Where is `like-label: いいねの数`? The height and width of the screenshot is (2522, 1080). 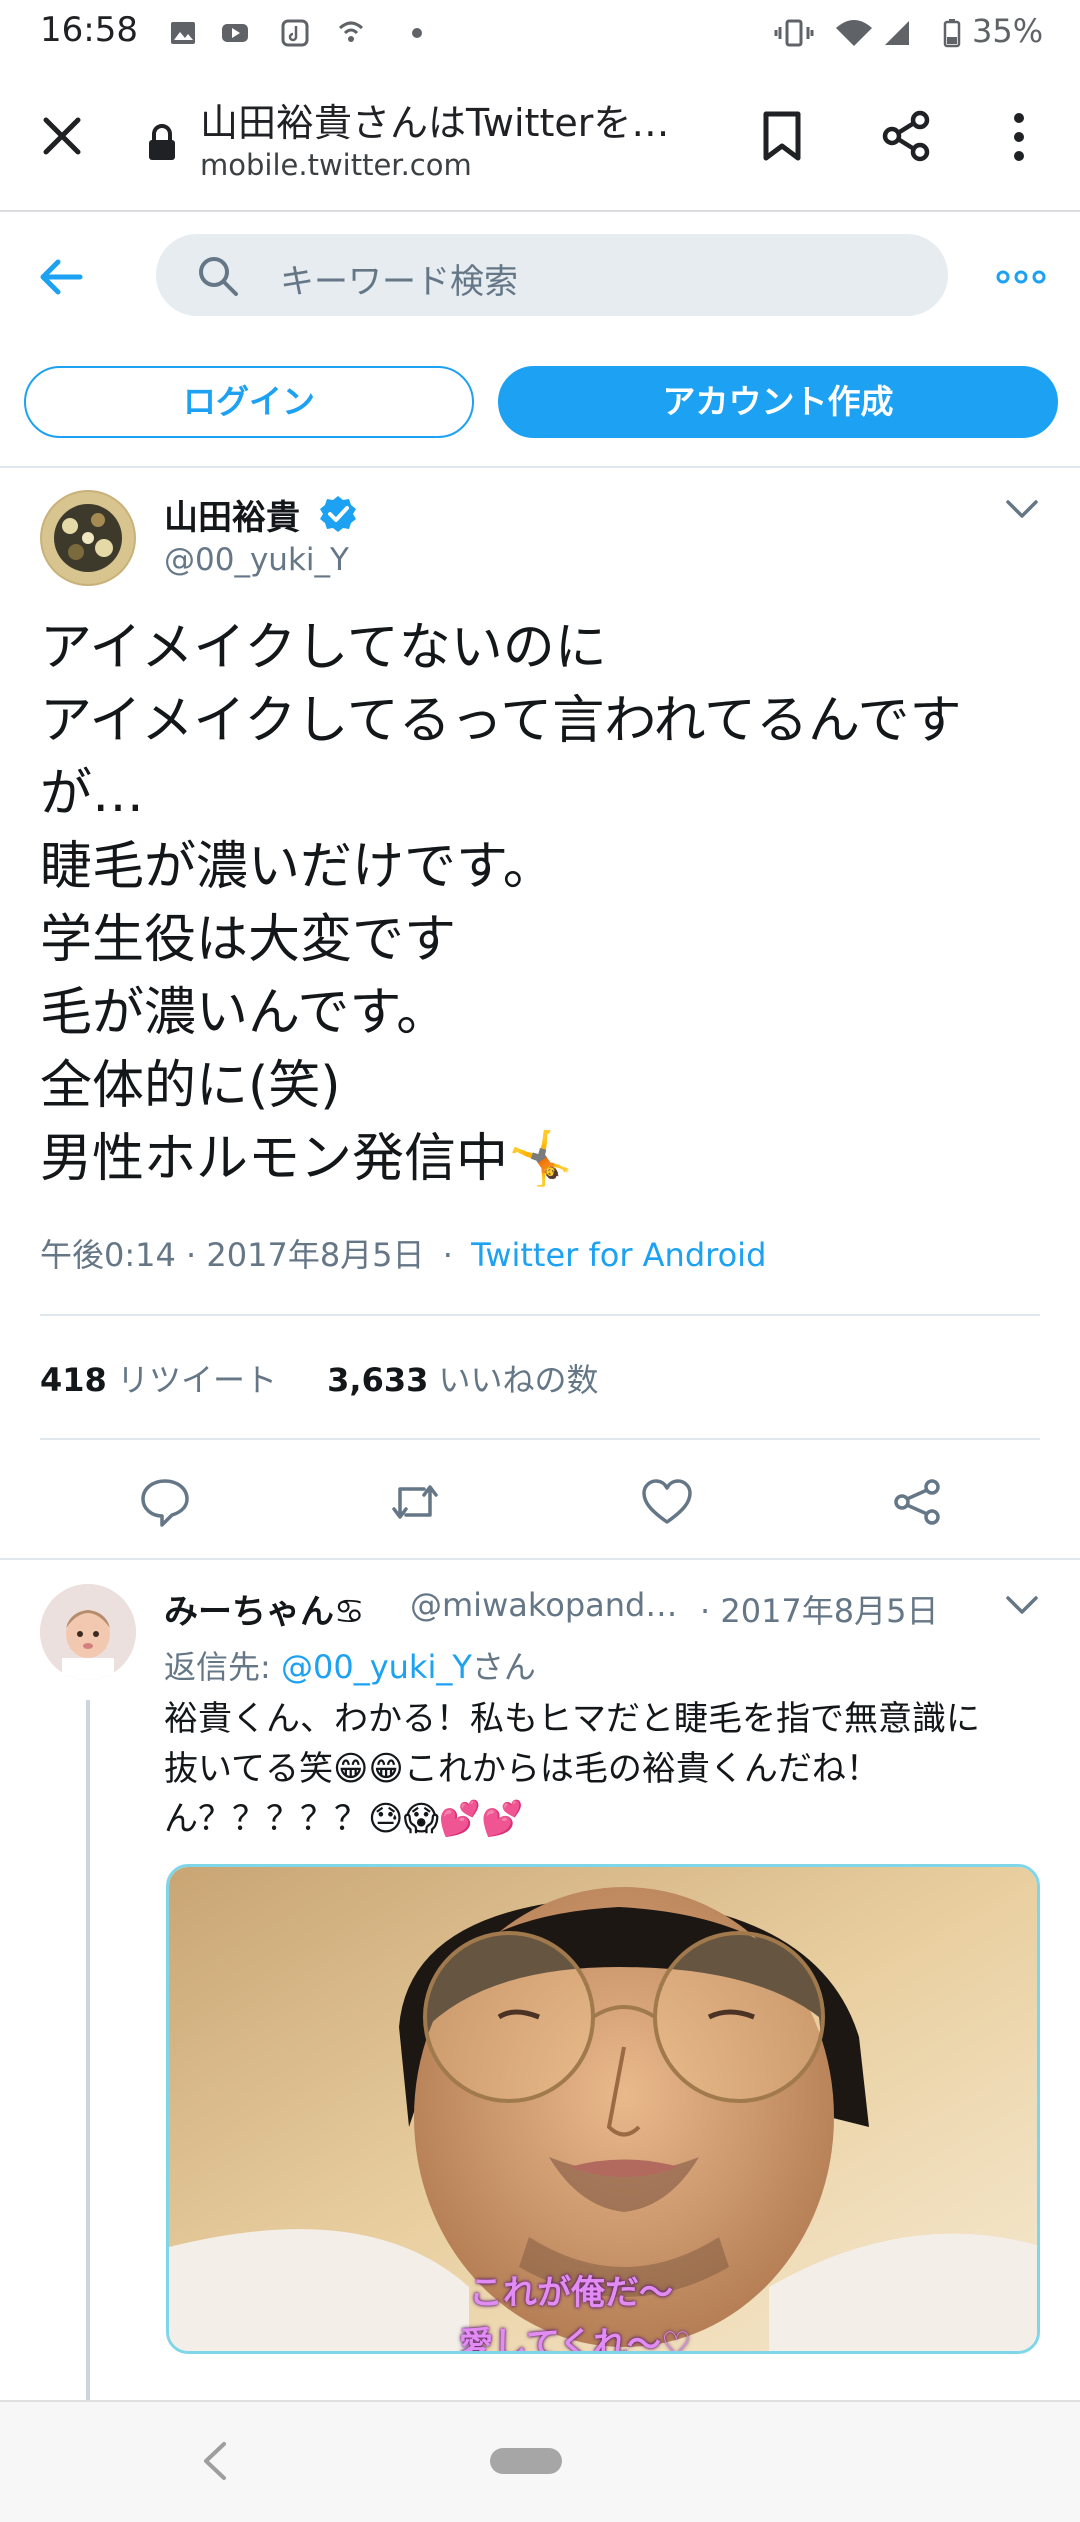 like-label: いいねの数 is located at coordinates (518, 1380).